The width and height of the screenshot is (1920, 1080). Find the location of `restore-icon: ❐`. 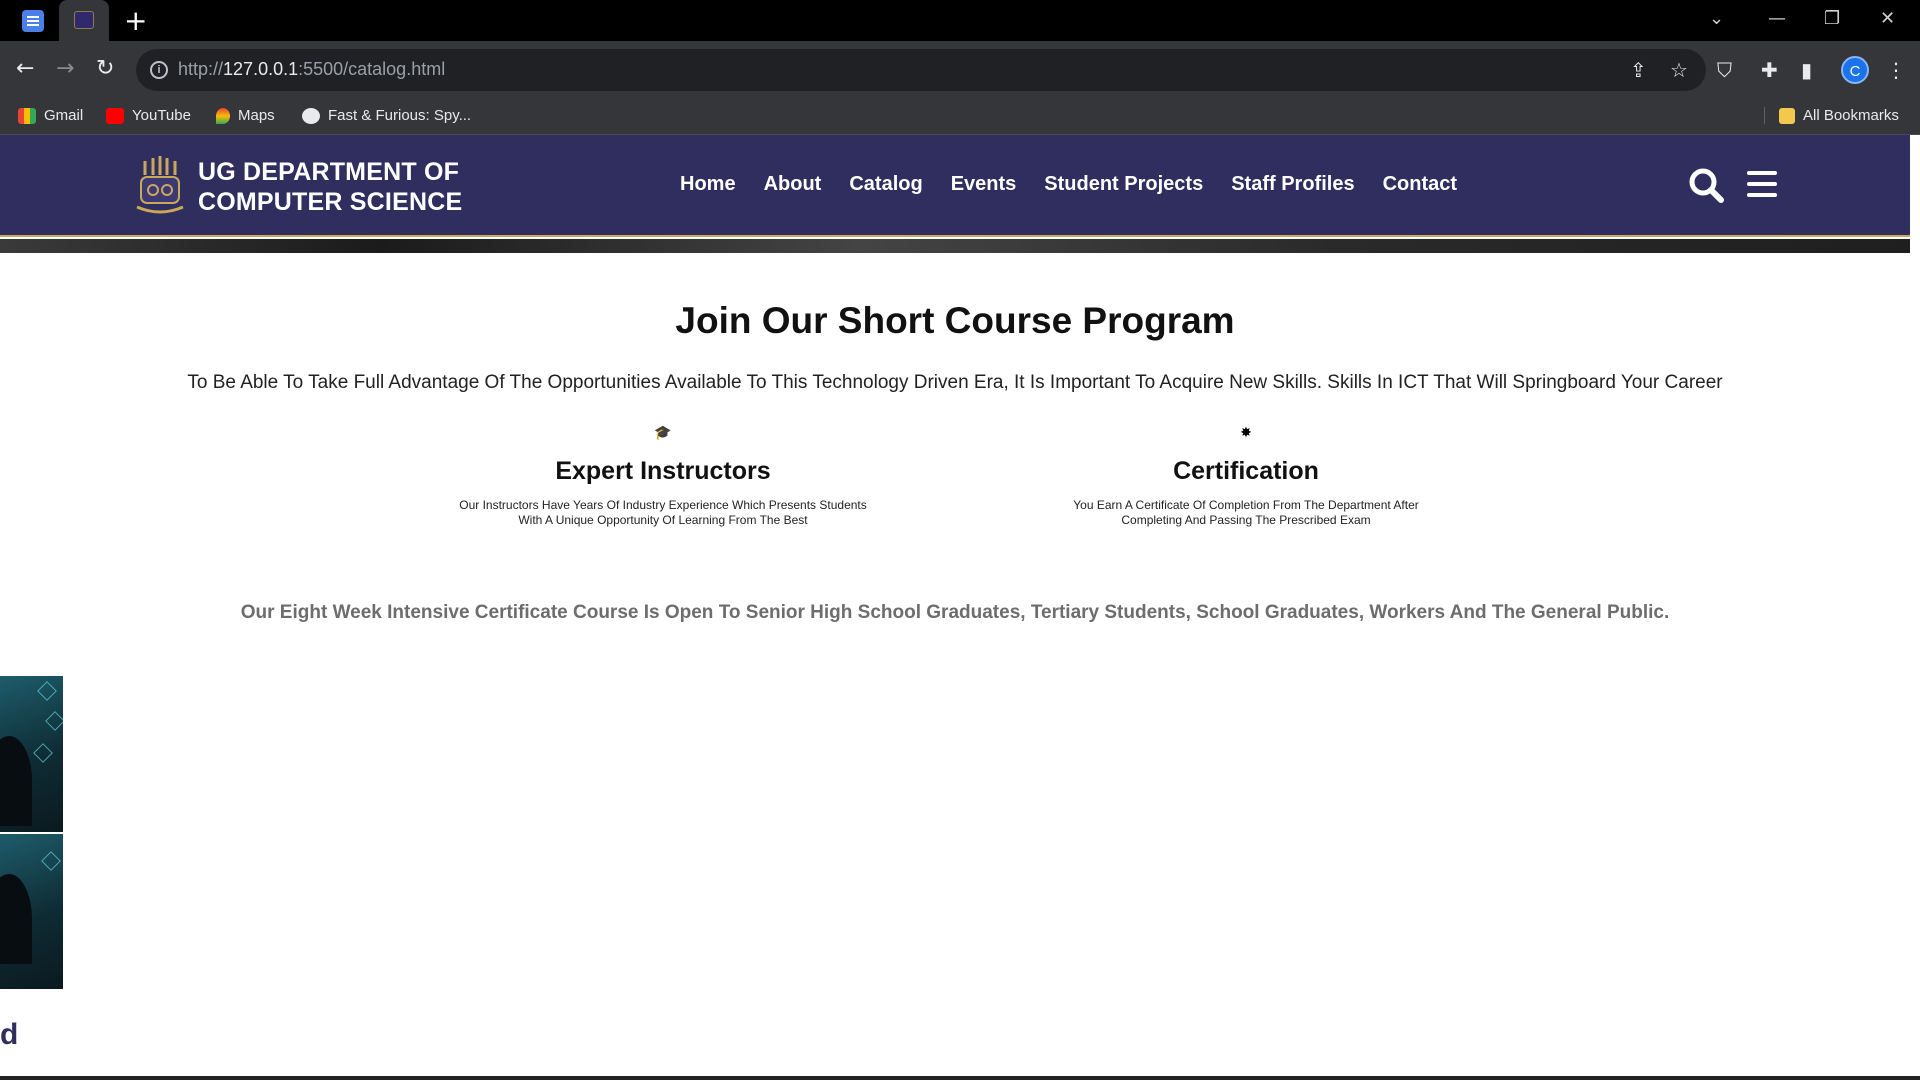

restore-icon: ❐ is located at coordinates (1832, 19).